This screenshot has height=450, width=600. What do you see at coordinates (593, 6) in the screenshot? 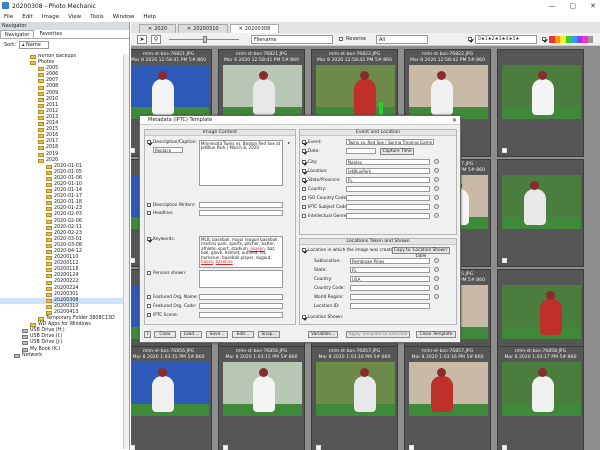
I see `close-icon: ✕` at bounding box center [593, 6].